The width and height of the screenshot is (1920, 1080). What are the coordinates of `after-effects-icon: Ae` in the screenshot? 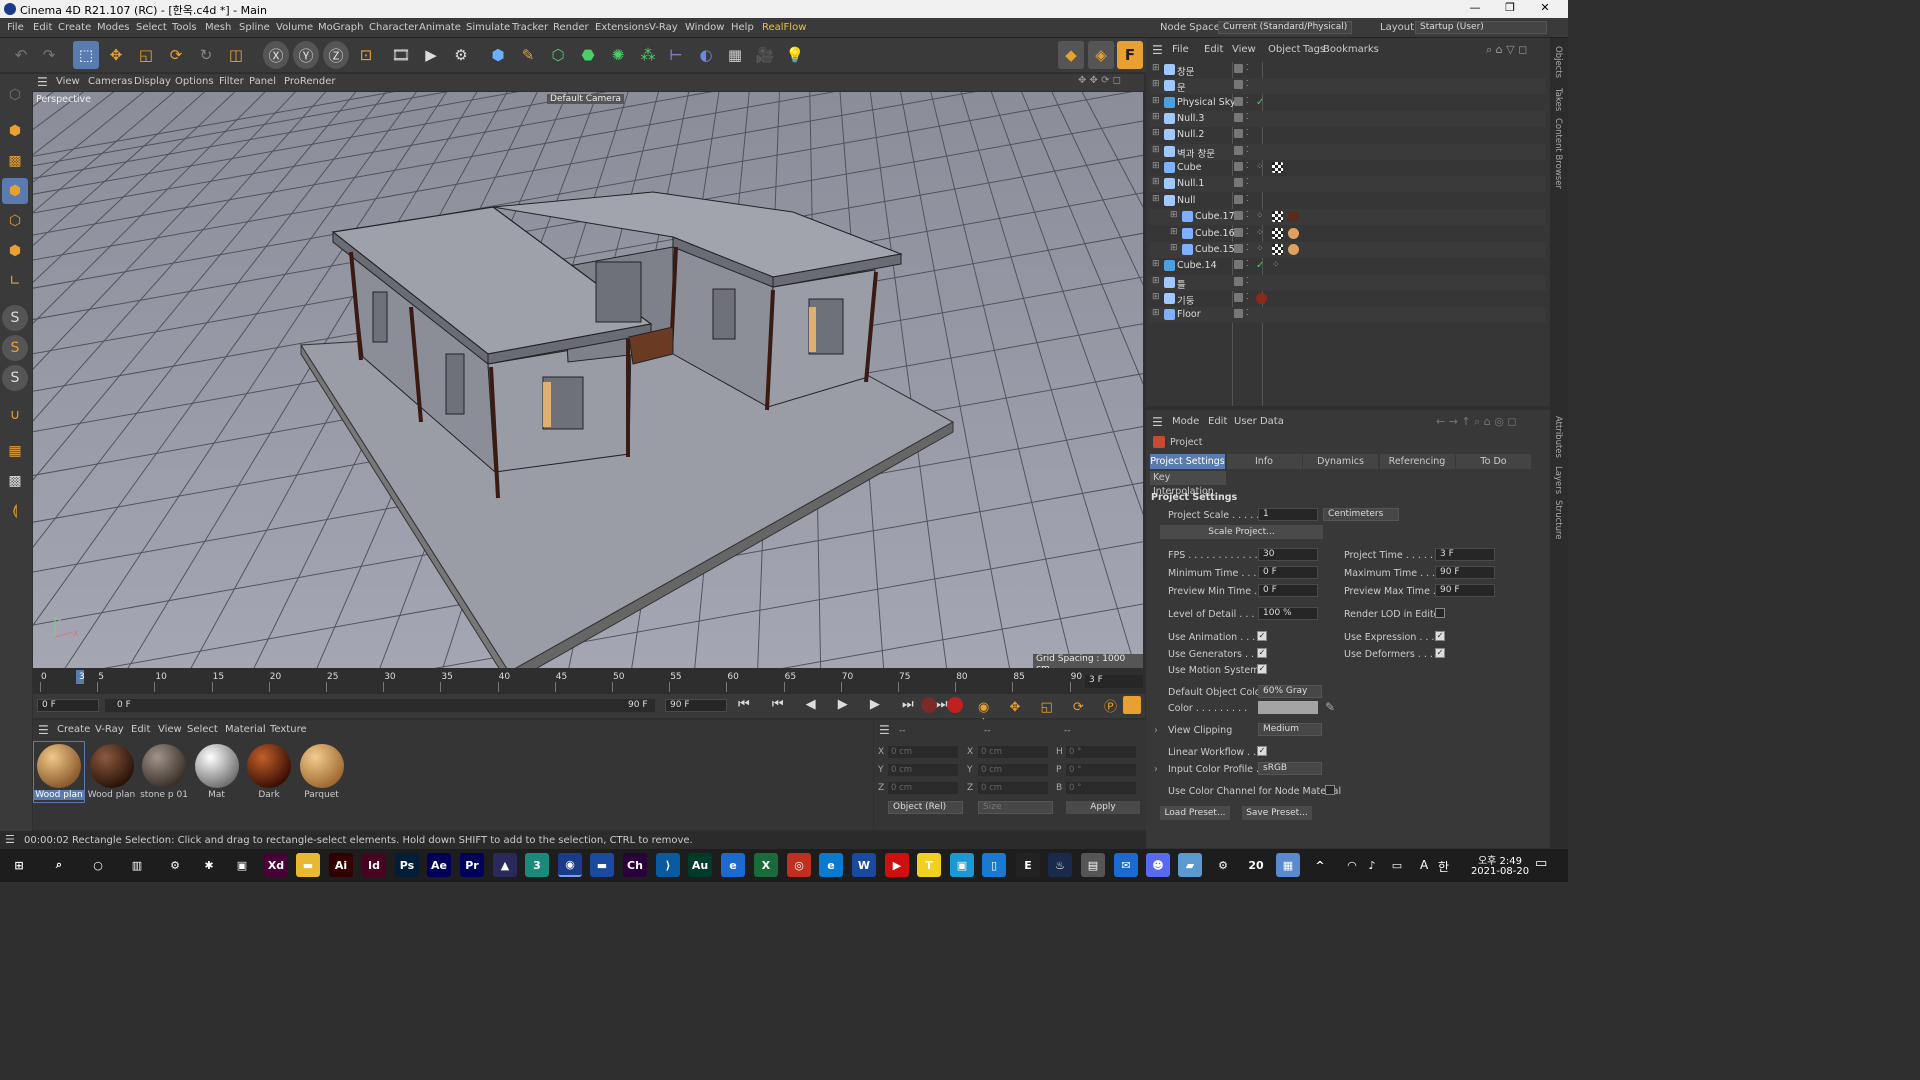 It's located at (439, 865).